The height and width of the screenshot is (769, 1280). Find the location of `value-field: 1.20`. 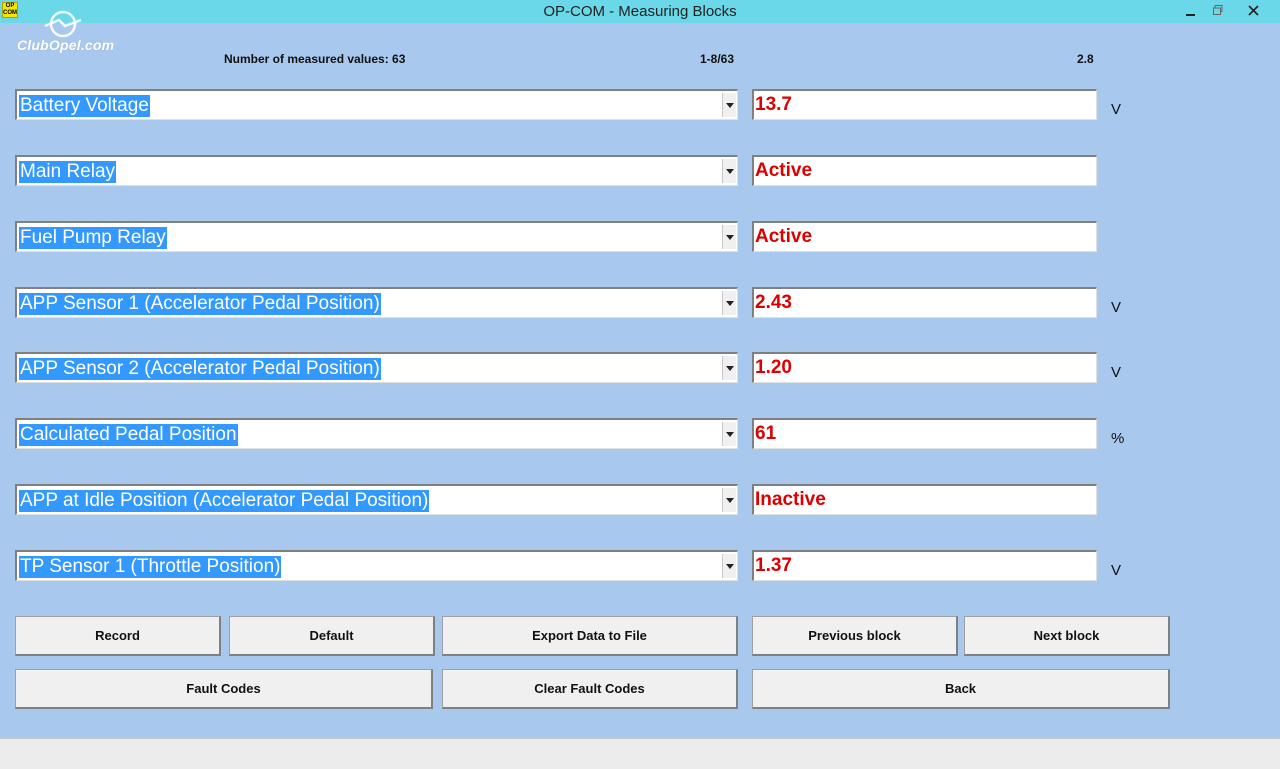

value-field: 1.20 is located at coordinates (924, 367).